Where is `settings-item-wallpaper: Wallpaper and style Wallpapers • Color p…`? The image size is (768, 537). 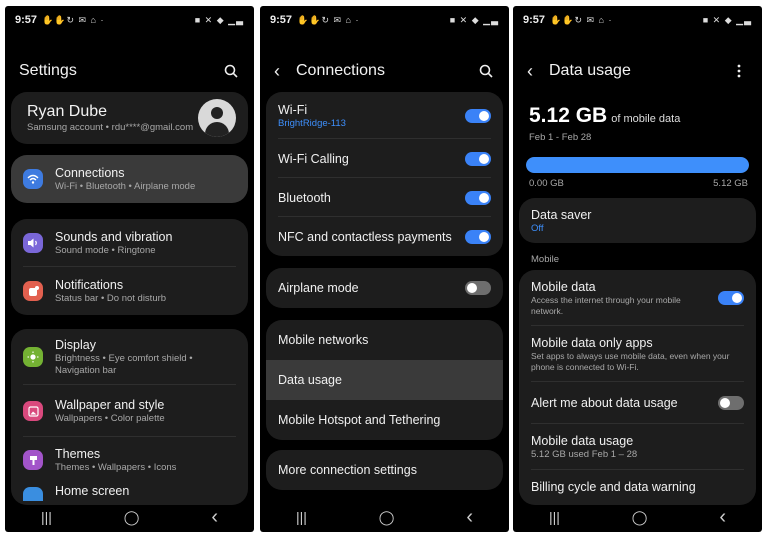
settings-item-wallpaper: Wallpaper and style Wallpapers • Color p… is located at coordinates (129, 411).